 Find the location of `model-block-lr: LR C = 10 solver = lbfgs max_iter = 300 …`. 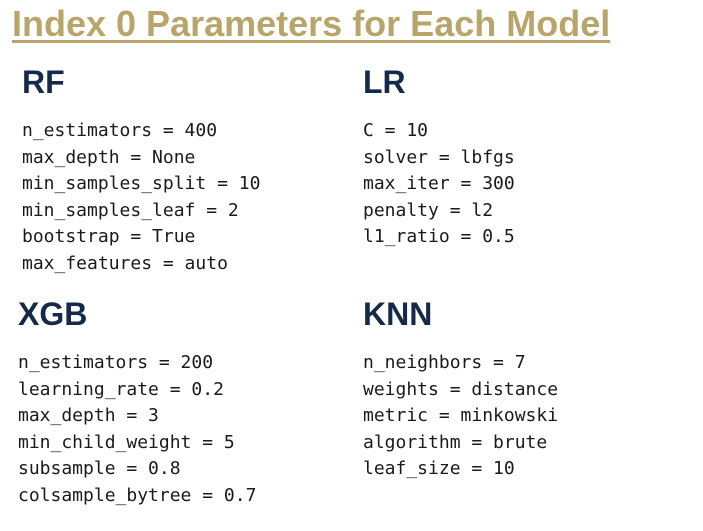

model-block-lr: LR C = 10 solver = lbfgs max_iter = 300 … is located at coordinates (439, 157).